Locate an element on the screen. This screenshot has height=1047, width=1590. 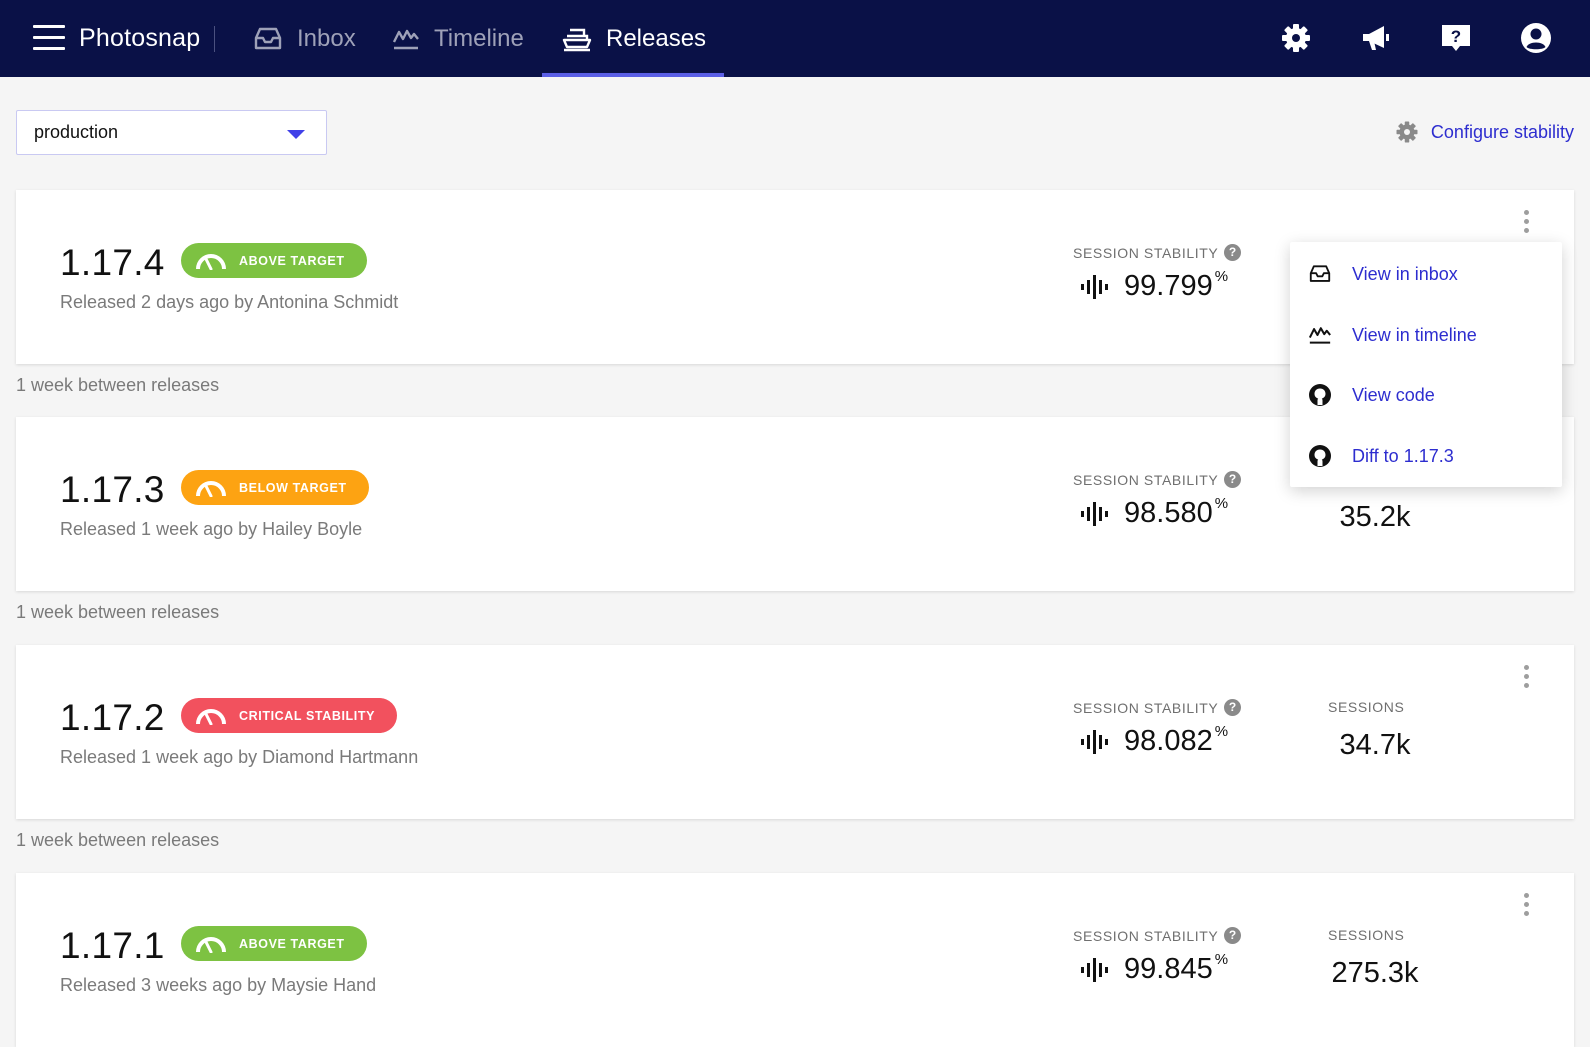
menu-item-view-in-inbox: View in inbox is located at coordinates (1426, 274).